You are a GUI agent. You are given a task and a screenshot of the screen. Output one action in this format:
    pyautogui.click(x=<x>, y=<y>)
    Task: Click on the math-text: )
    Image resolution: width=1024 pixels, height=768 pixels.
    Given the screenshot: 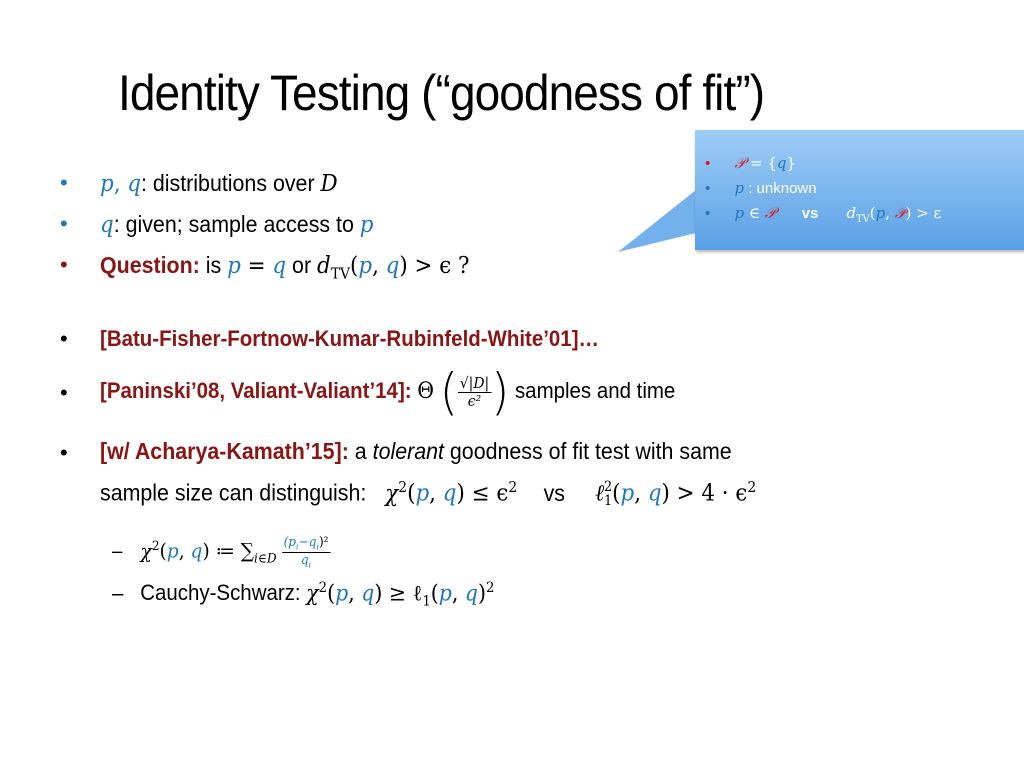 What is the action you would take?
    pyautogui.click(x=482, y=594)
    